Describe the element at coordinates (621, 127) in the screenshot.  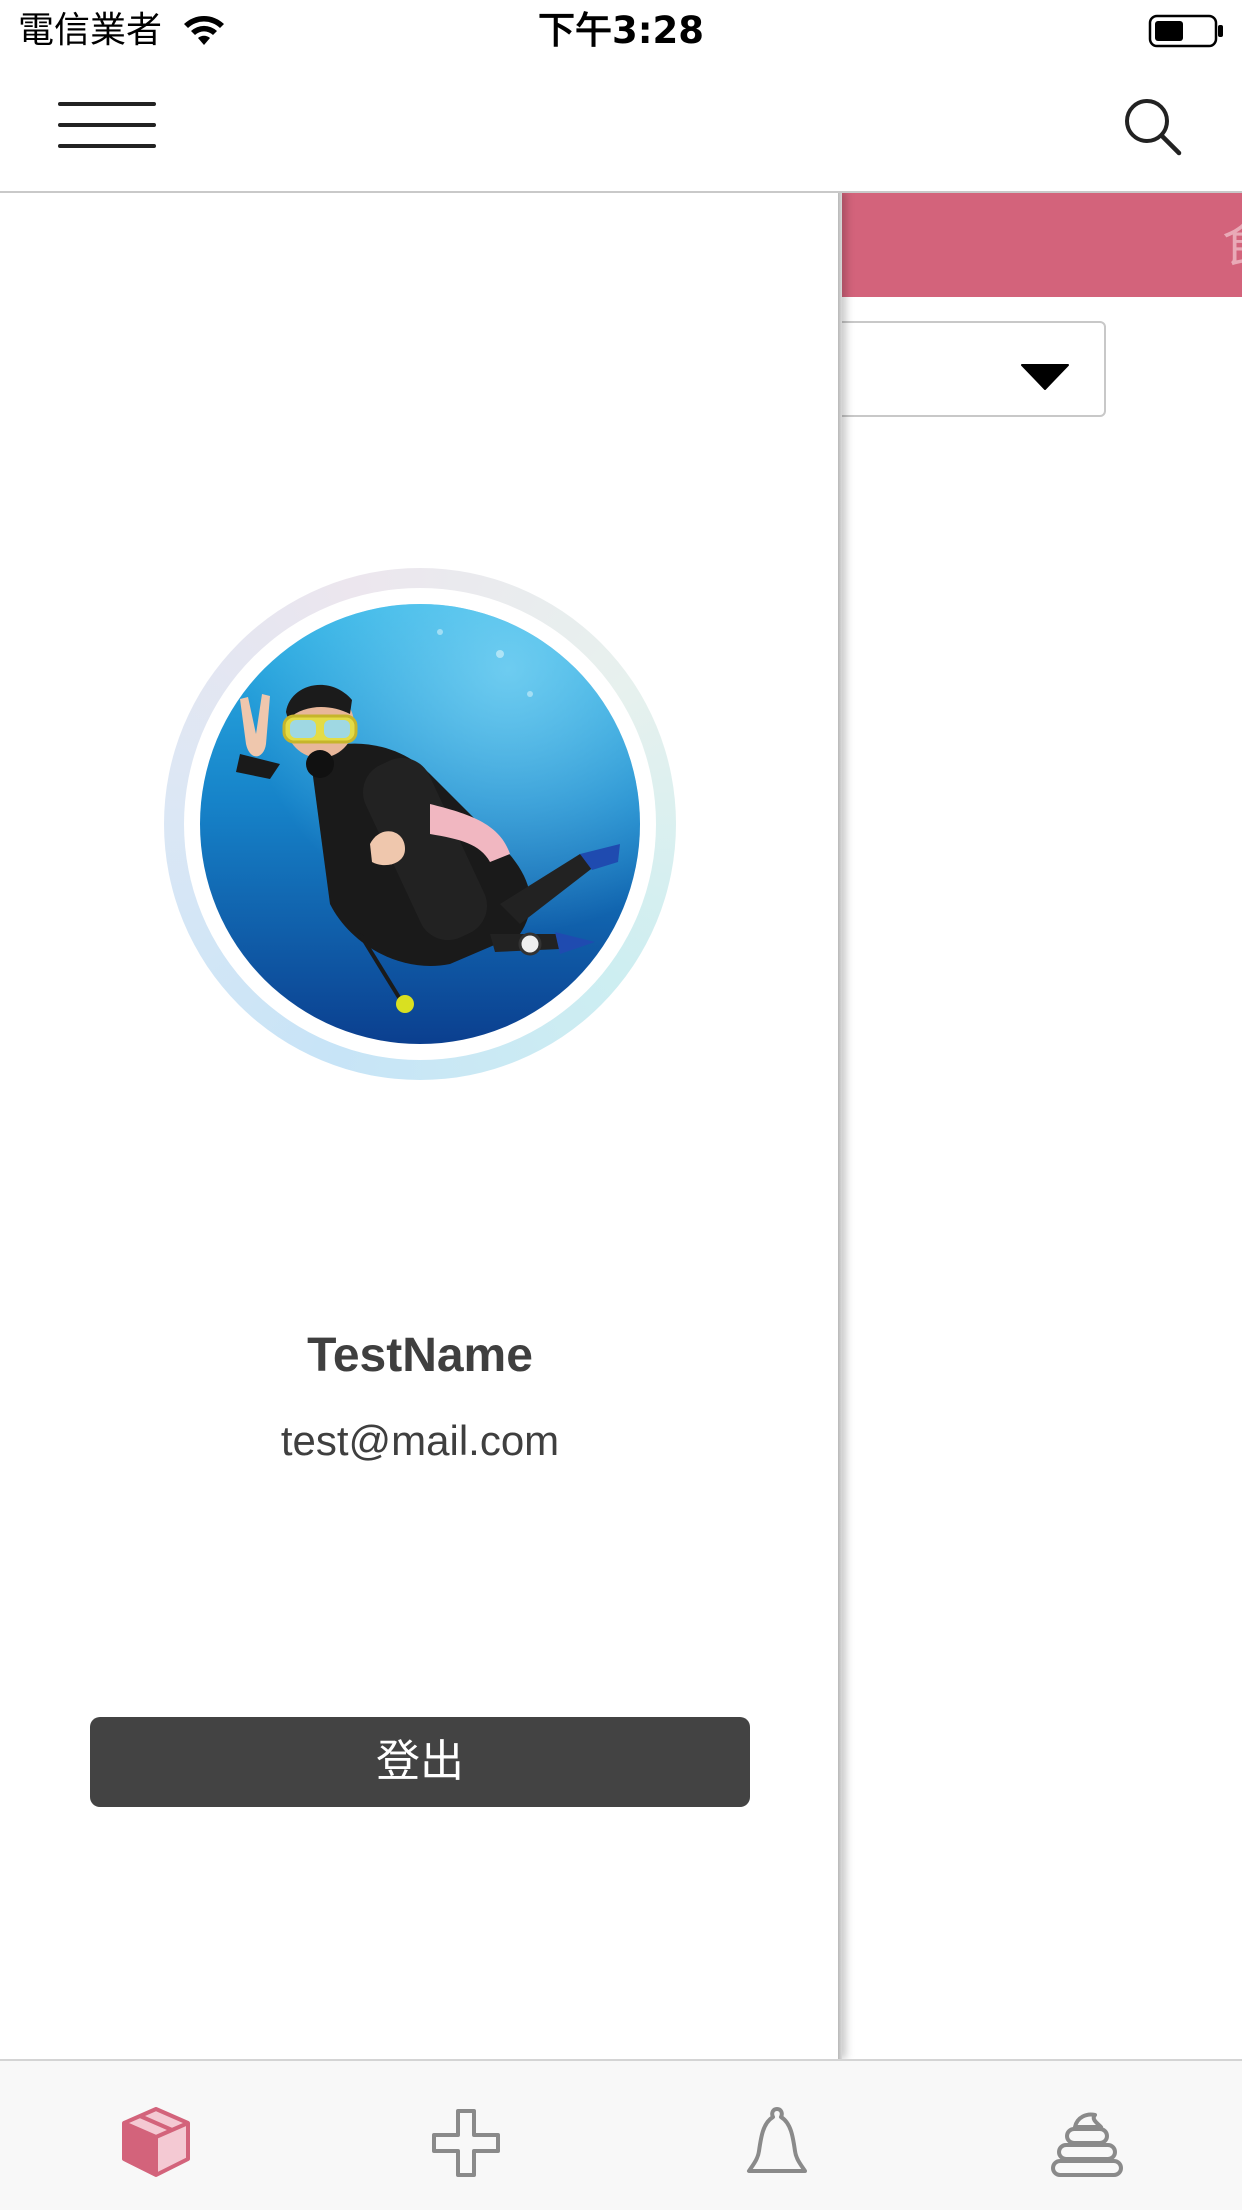
I see `nav-bar` at that location.